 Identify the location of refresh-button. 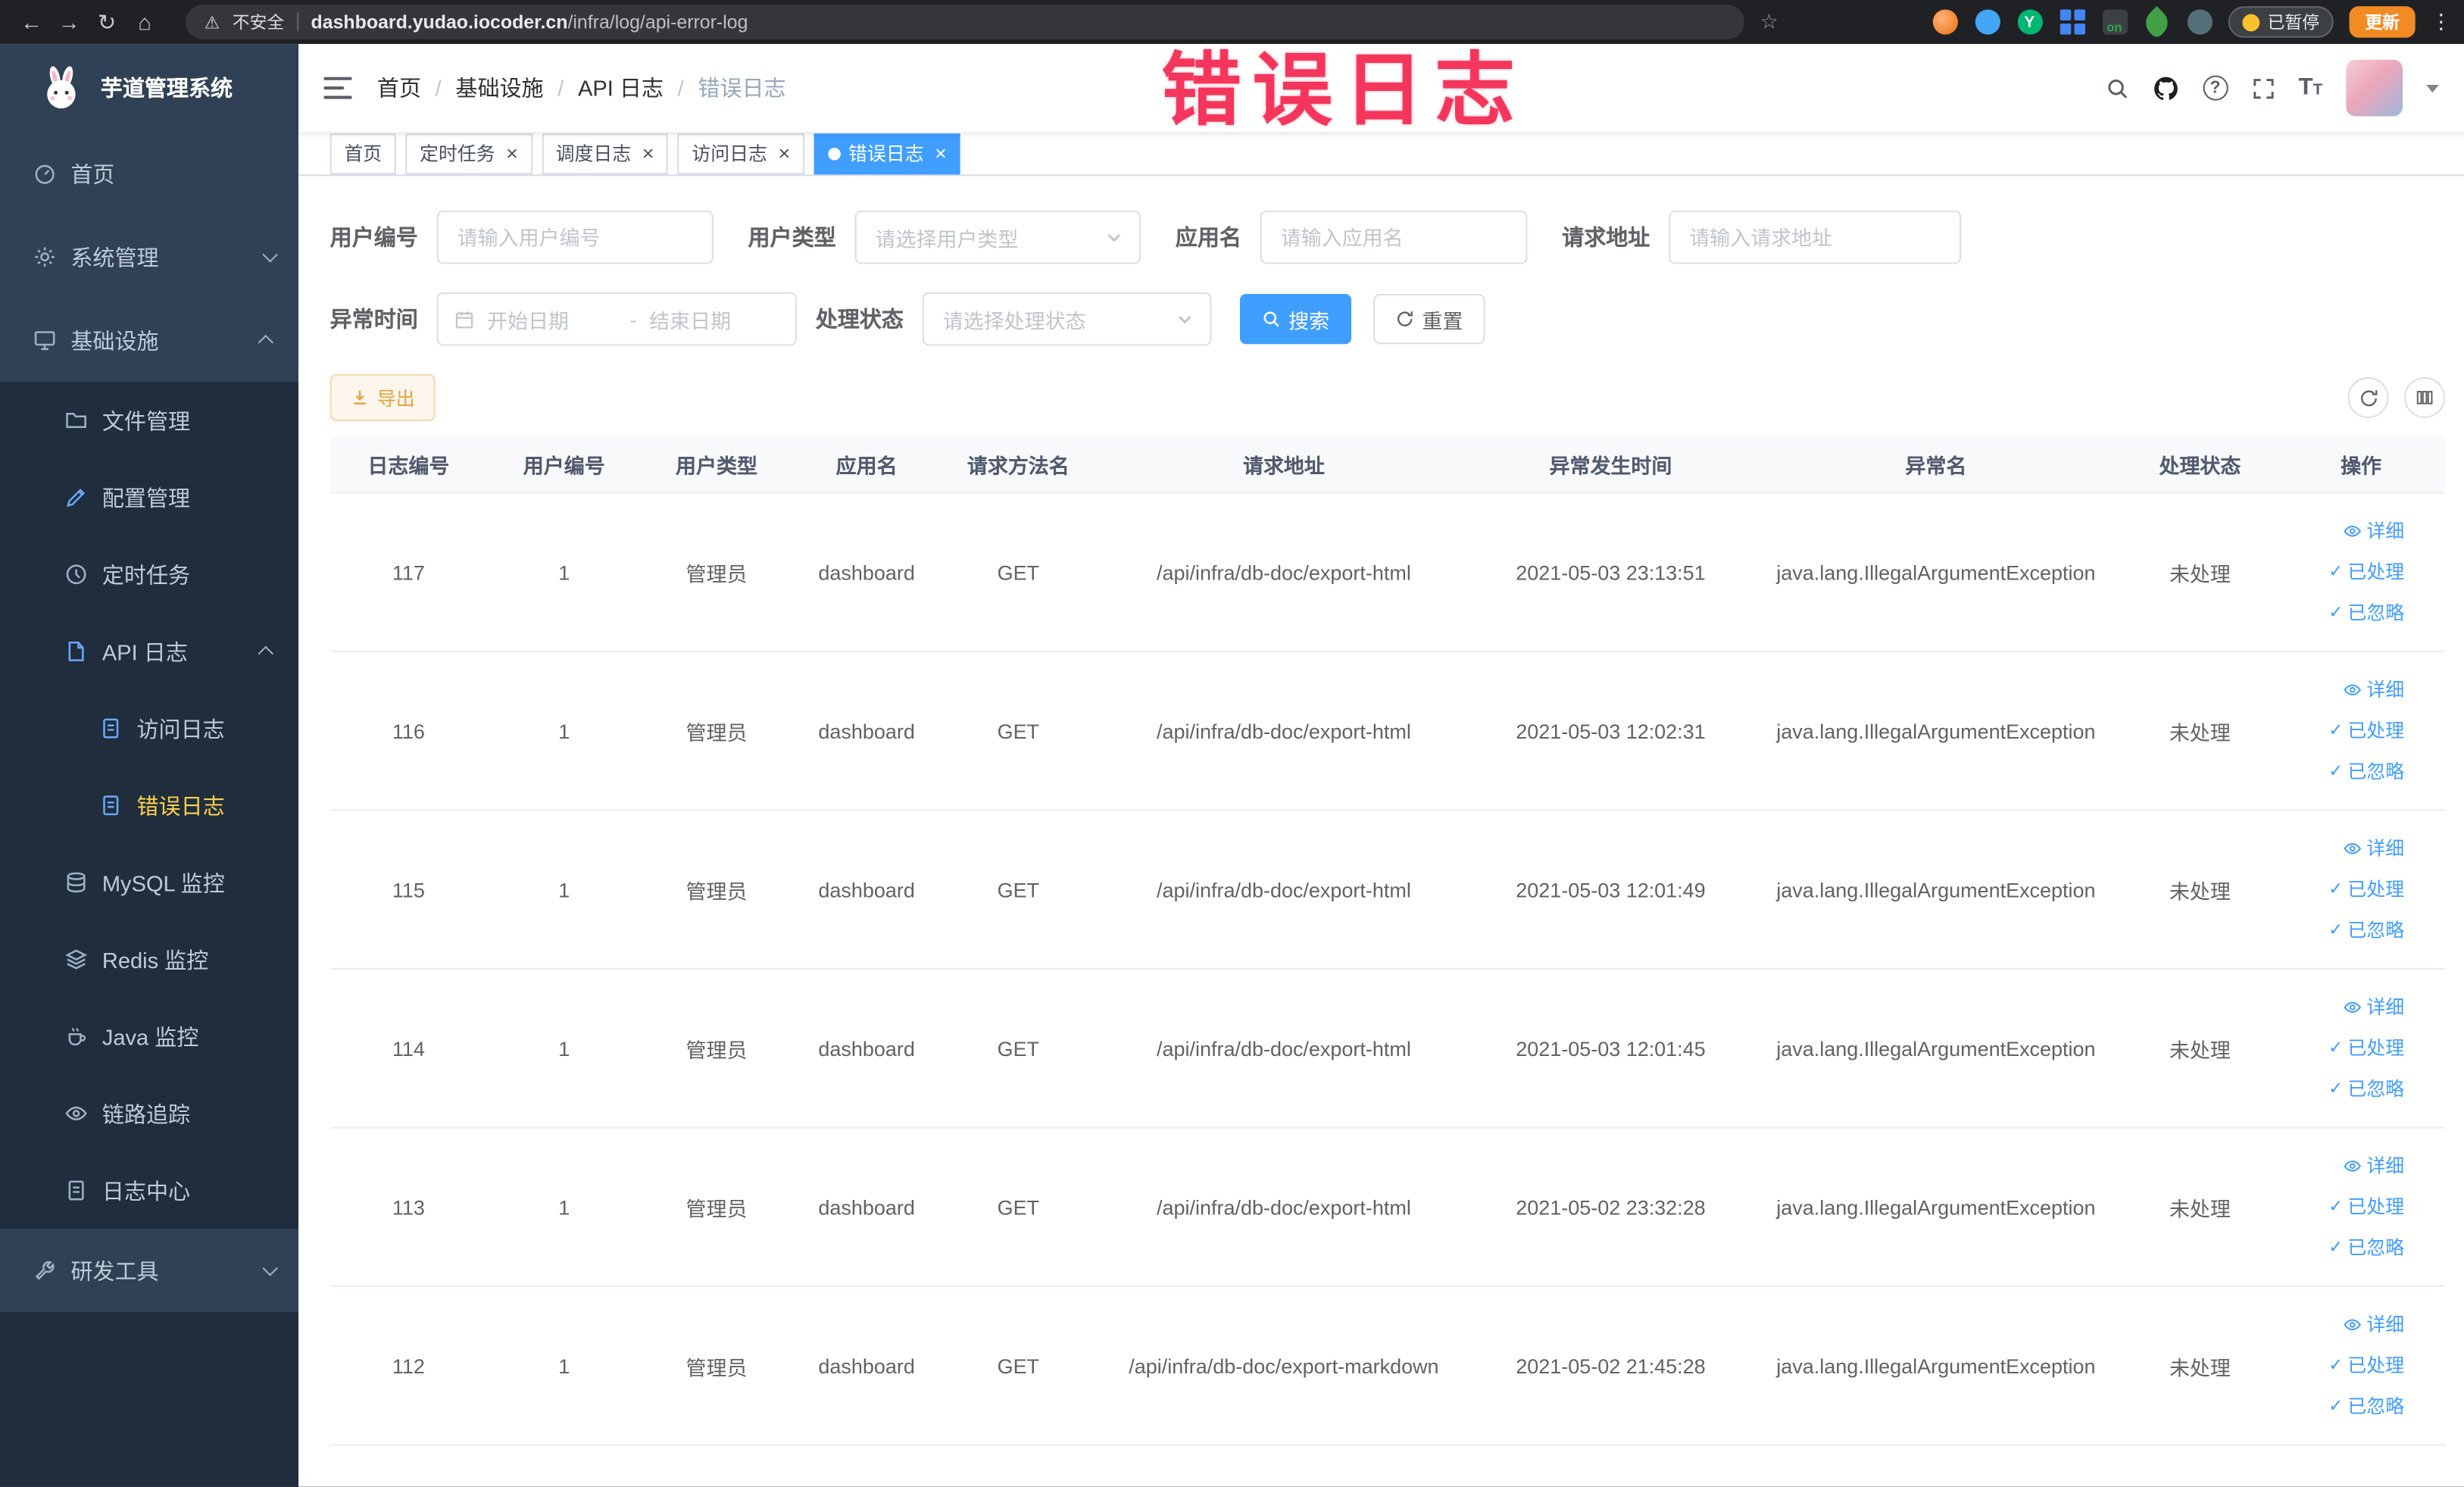
(2368, 397).